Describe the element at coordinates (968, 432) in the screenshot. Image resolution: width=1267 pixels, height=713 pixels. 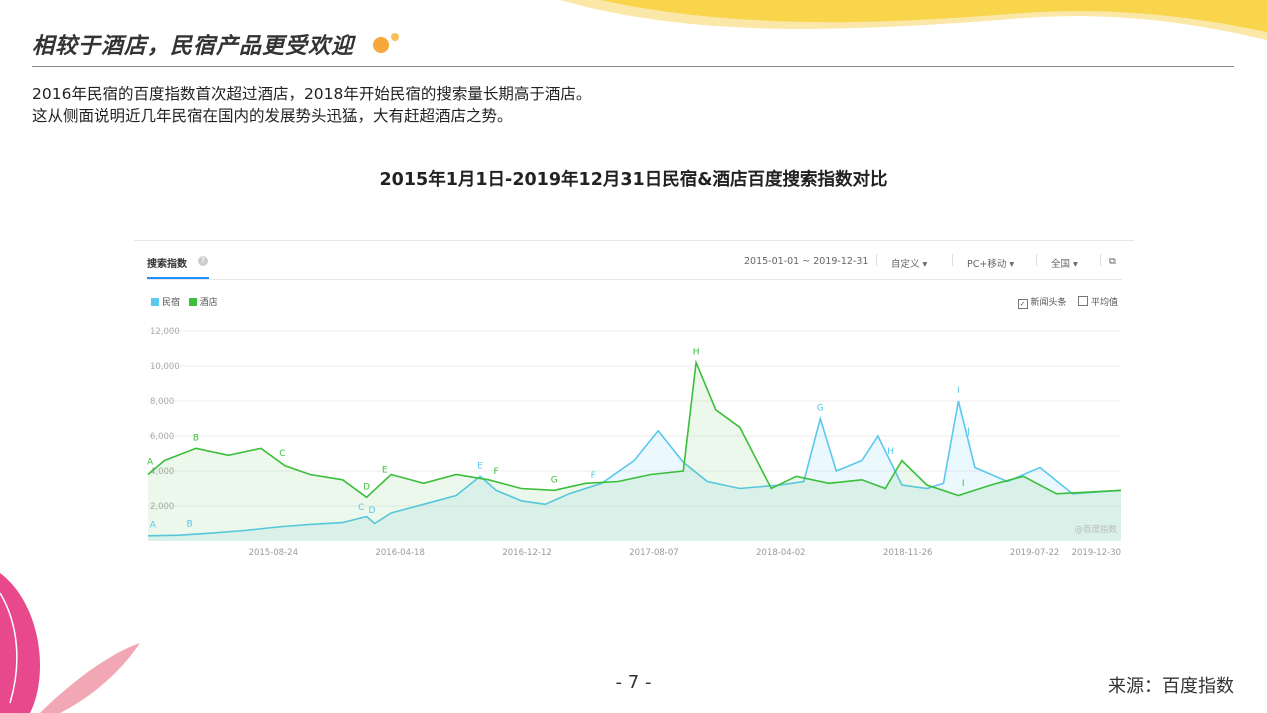
I see `annotation-label: J` at that location.